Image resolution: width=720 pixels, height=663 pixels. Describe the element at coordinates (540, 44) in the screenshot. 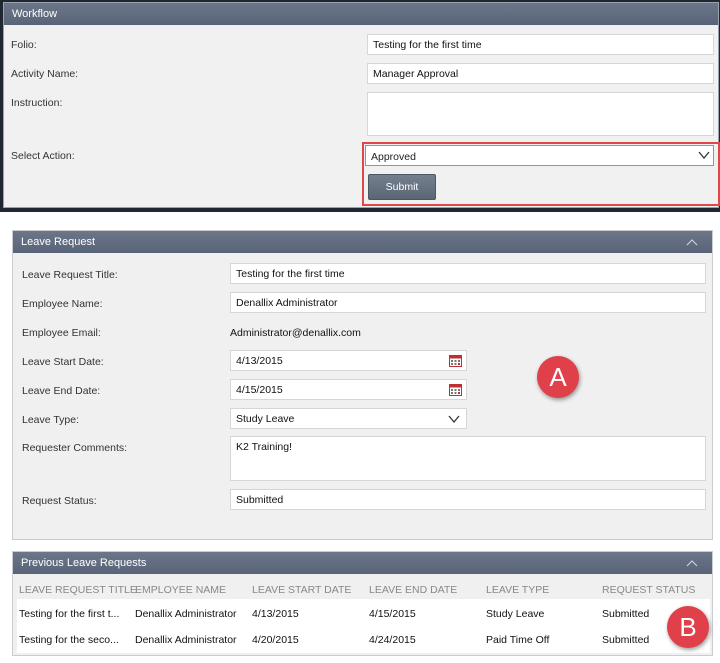

I see `folio-field: Testing for the first time` at that location.